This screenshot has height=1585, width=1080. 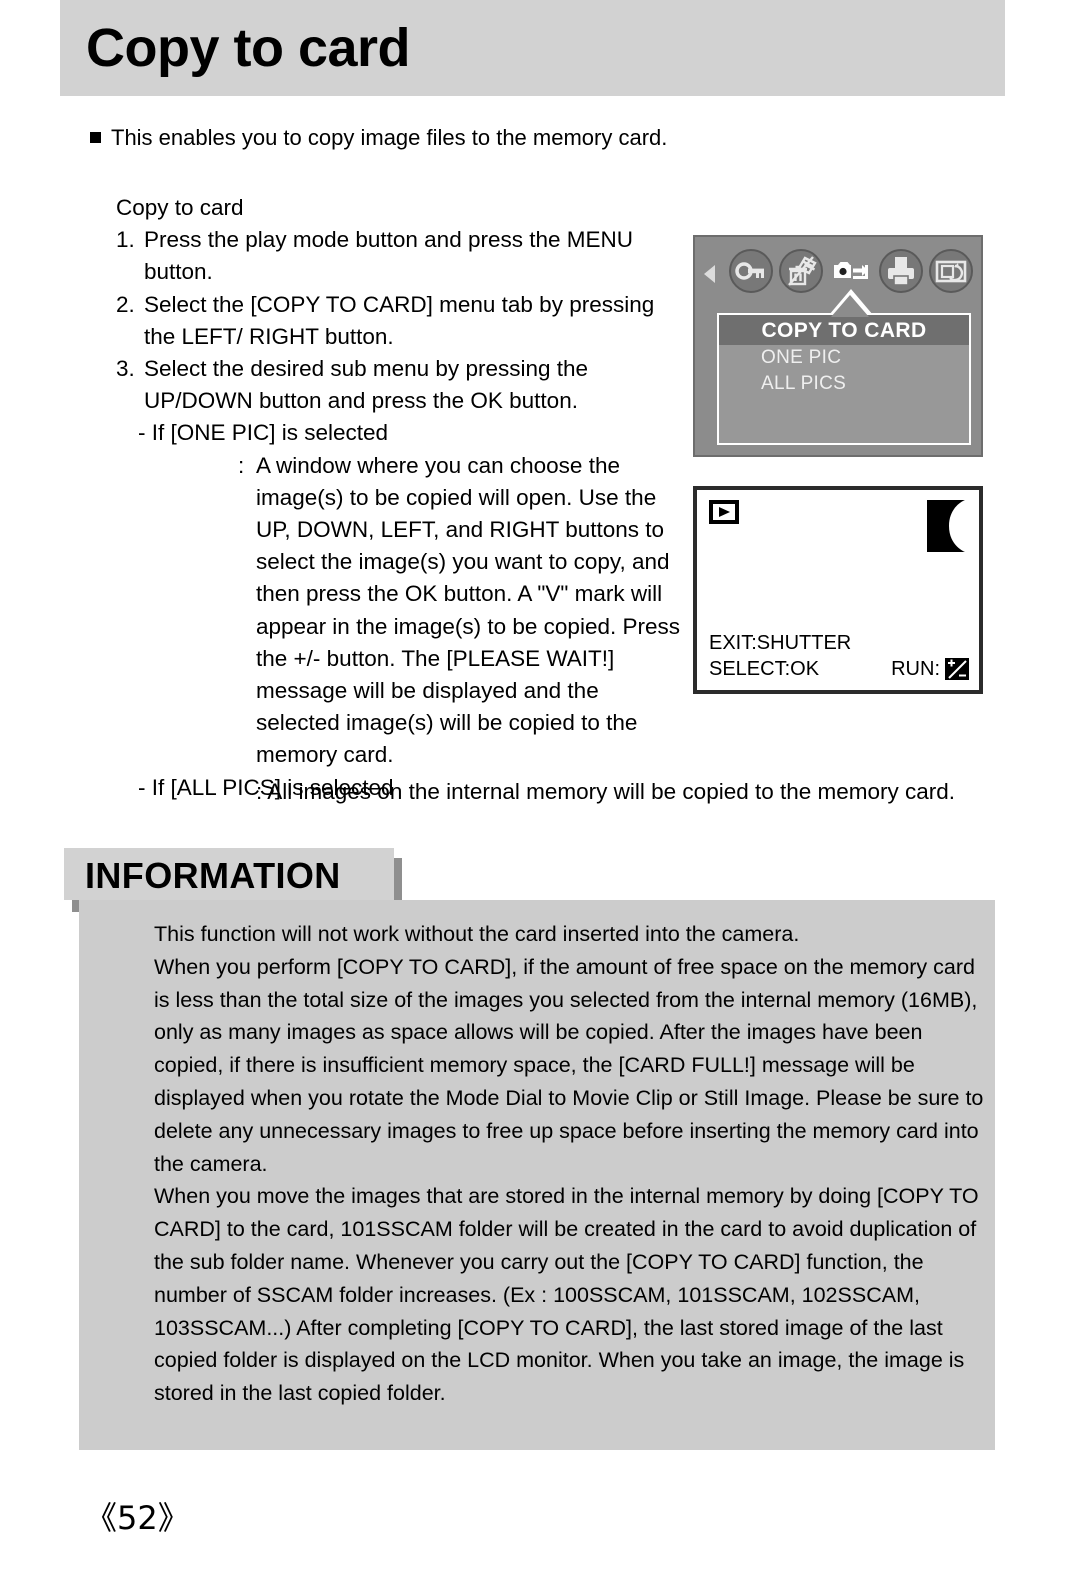 I want to click on slideshow-tab, so click(x=951, y=271).